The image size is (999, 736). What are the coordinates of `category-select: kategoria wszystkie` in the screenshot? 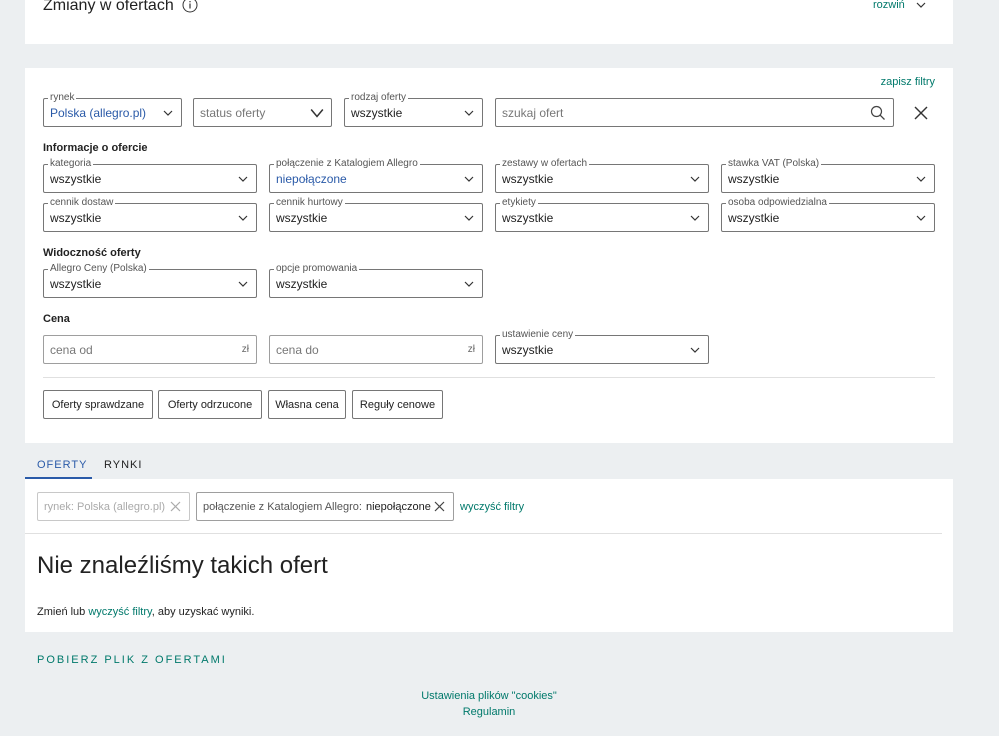 It's located at (150, 175).